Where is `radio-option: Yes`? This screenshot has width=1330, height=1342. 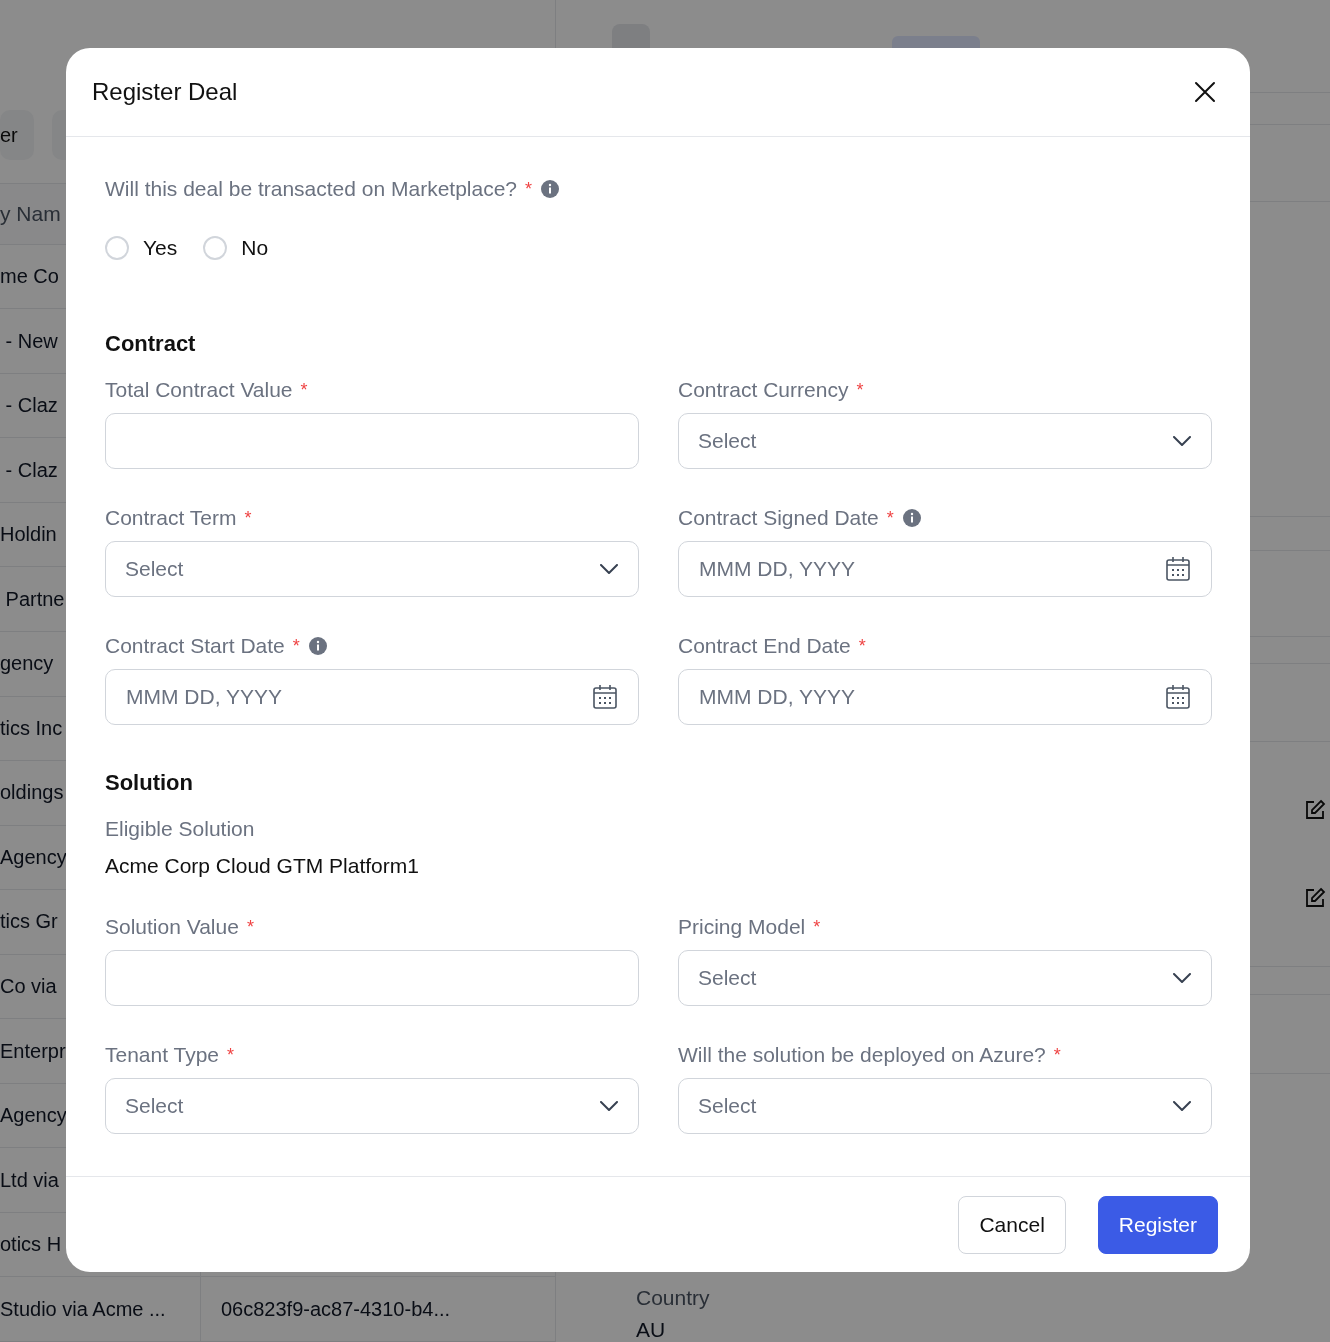
radio-option: Yes is located at coordinates (141, 248).